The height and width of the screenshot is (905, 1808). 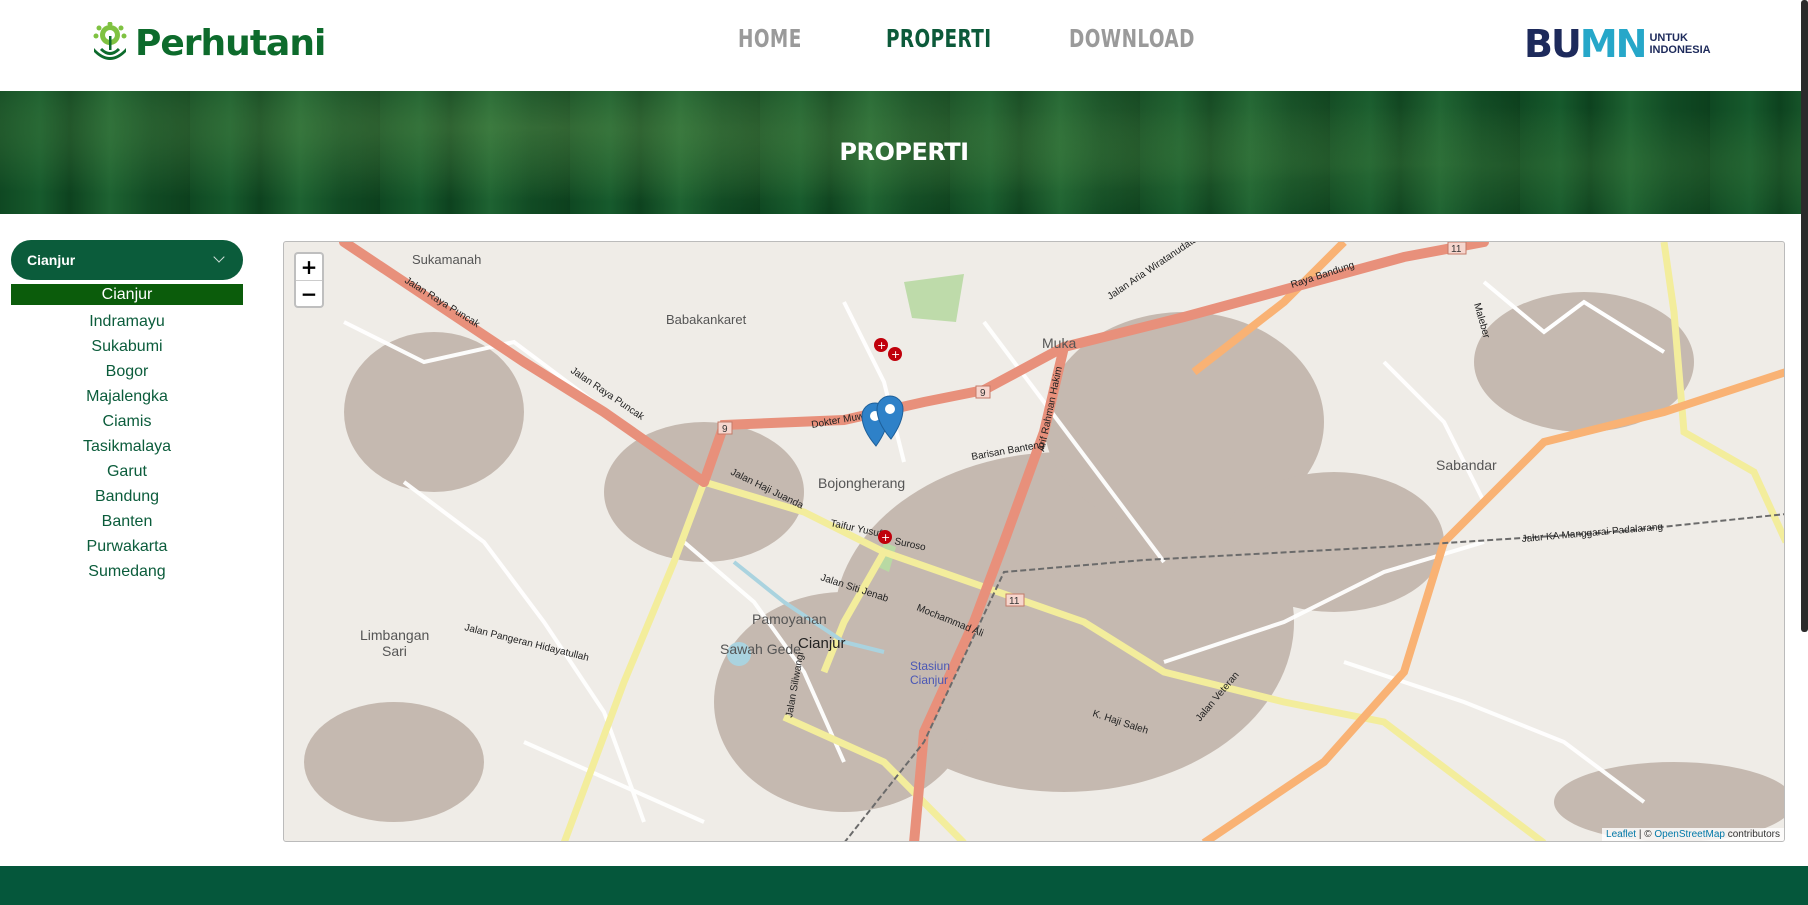 I want to click on place-label: Stasiun, so click(x=930, y=666).